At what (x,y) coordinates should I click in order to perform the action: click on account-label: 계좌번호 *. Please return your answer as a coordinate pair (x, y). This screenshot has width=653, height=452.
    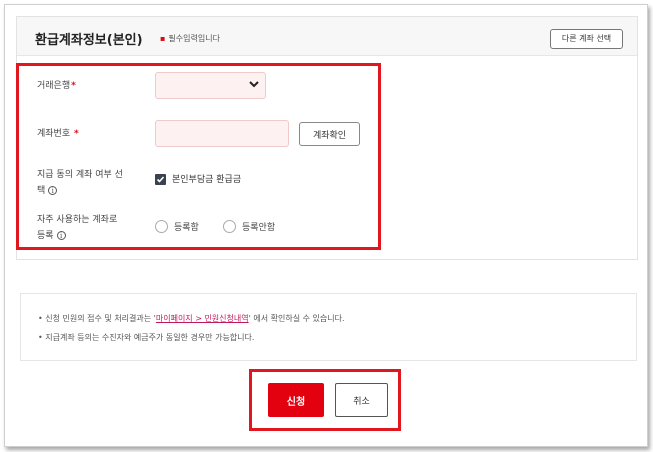
    Looking at the image, I should click on (58, 134).